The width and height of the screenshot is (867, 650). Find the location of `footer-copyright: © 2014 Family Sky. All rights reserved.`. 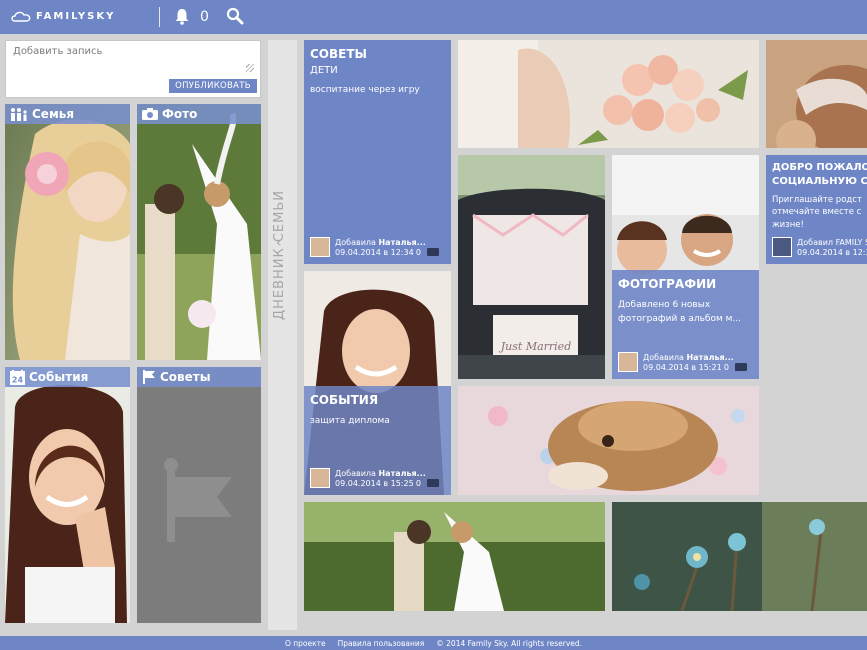

footer-copyright: © 2014 Family Sky. All rights reserved. is located at coordinates (509, 643).